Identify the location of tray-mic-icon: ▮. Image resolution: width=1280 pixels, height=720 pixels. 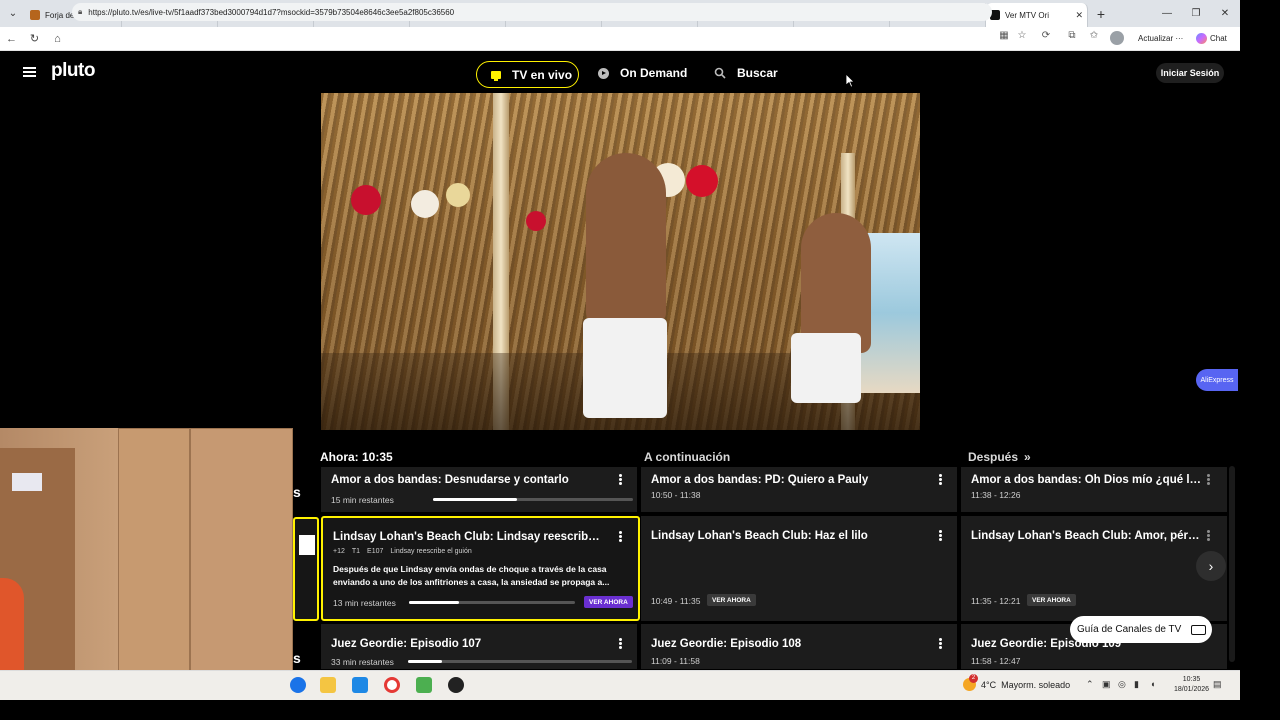
(1136, 684).